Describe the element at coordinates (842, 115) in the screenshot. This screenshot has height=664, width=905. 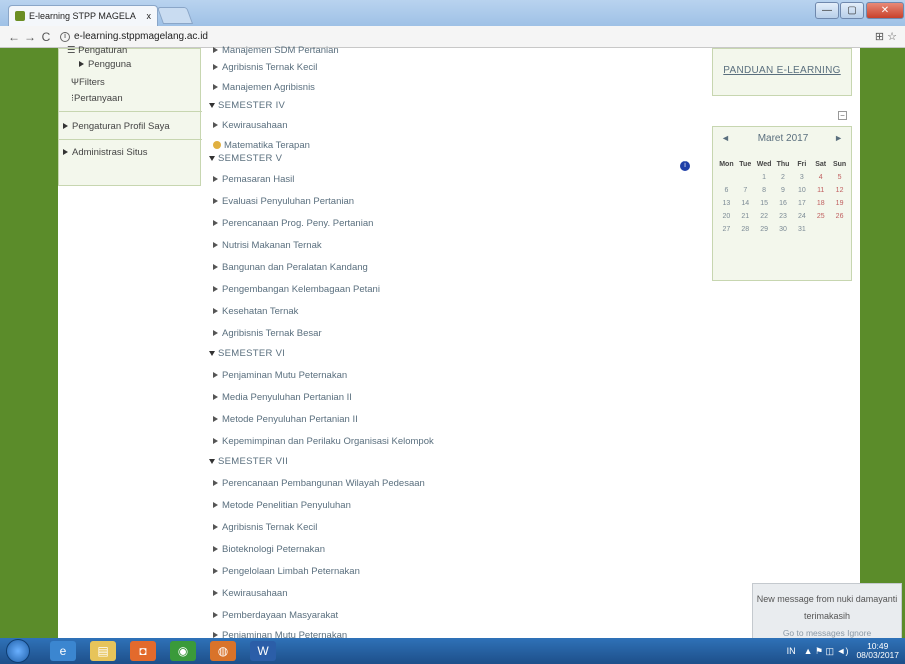
I see `block-collapse-button: −` at that location.